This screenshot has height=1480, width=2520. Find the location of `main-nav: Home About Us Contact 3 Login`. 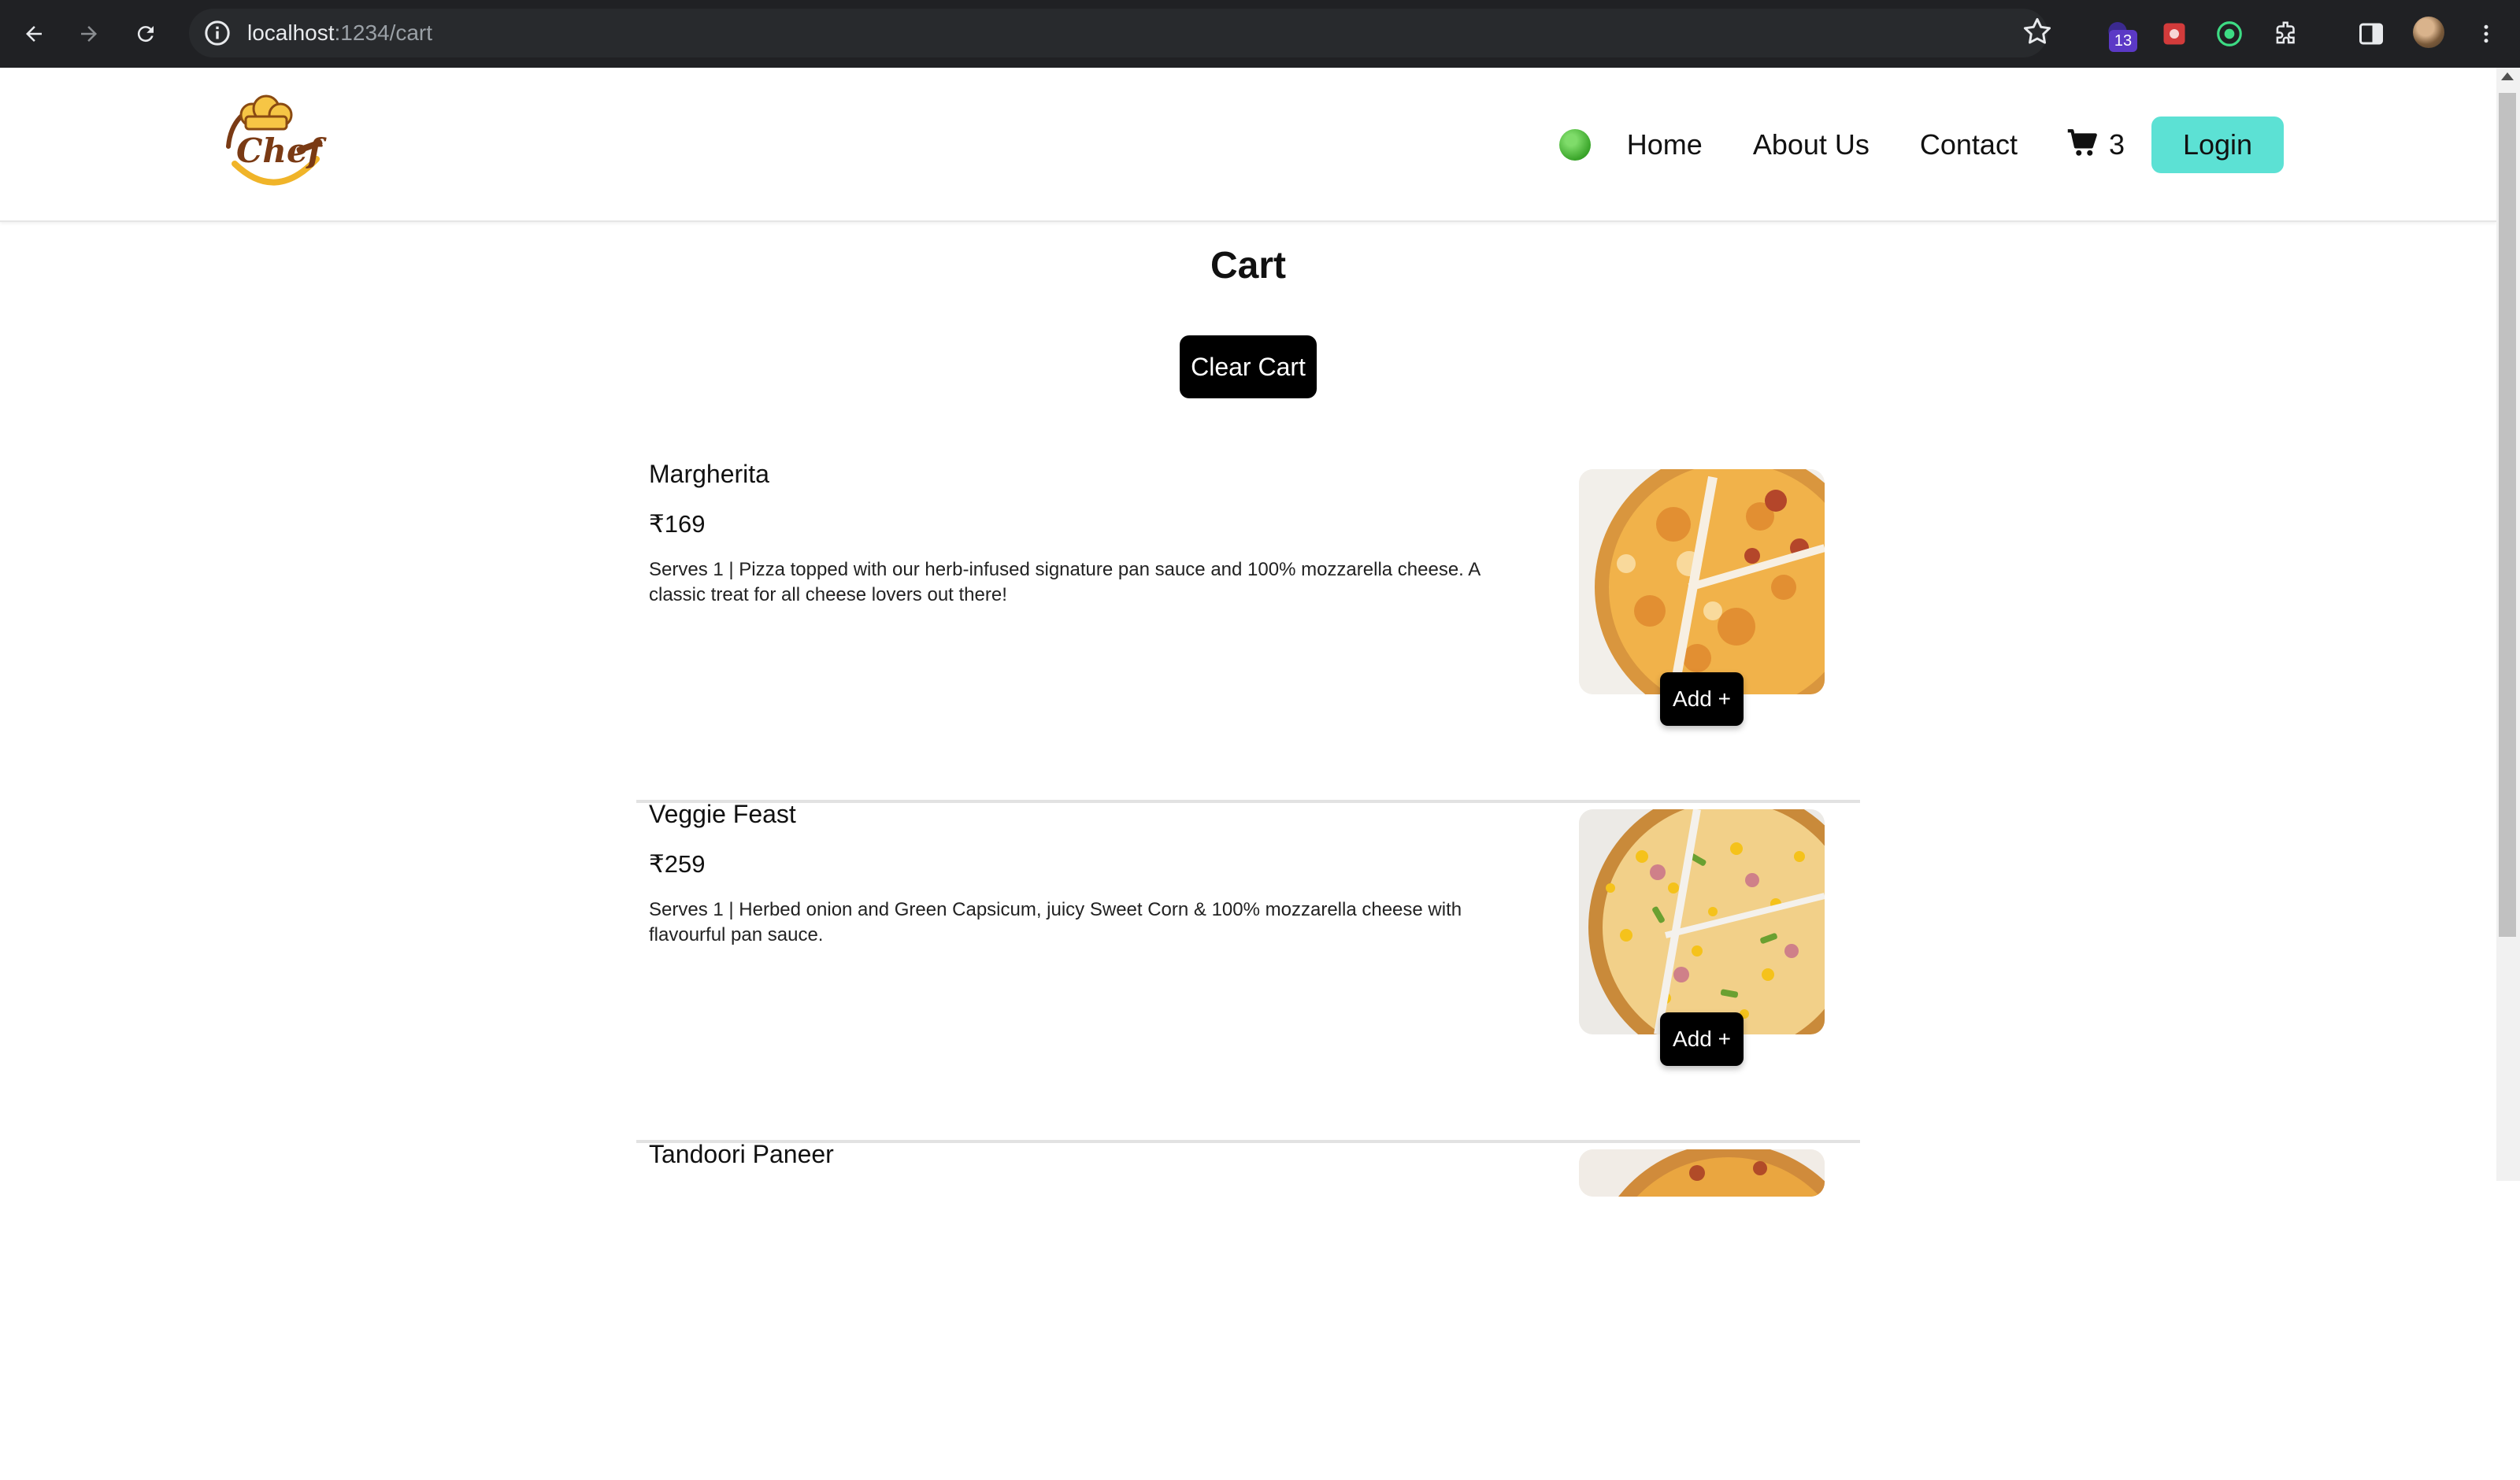

main-nav: Home About Us Contact 3 Login is located at coordinates (1921, 145).